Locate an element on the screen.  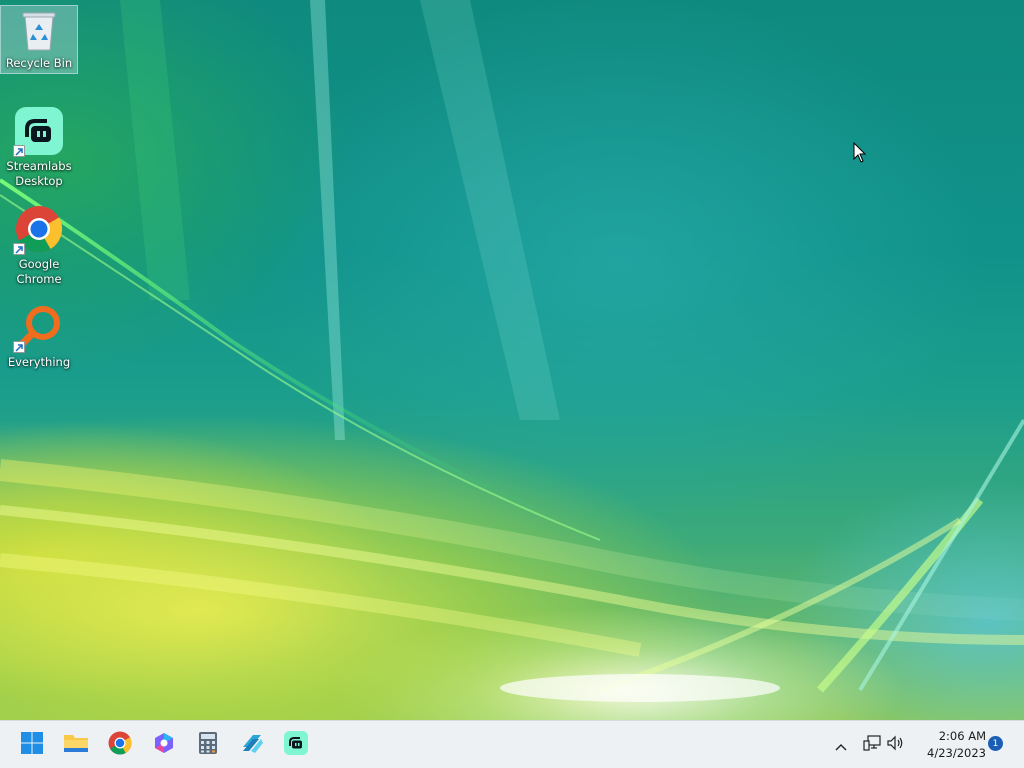
notification-badge: 1 is located at coordinates (995, 743).